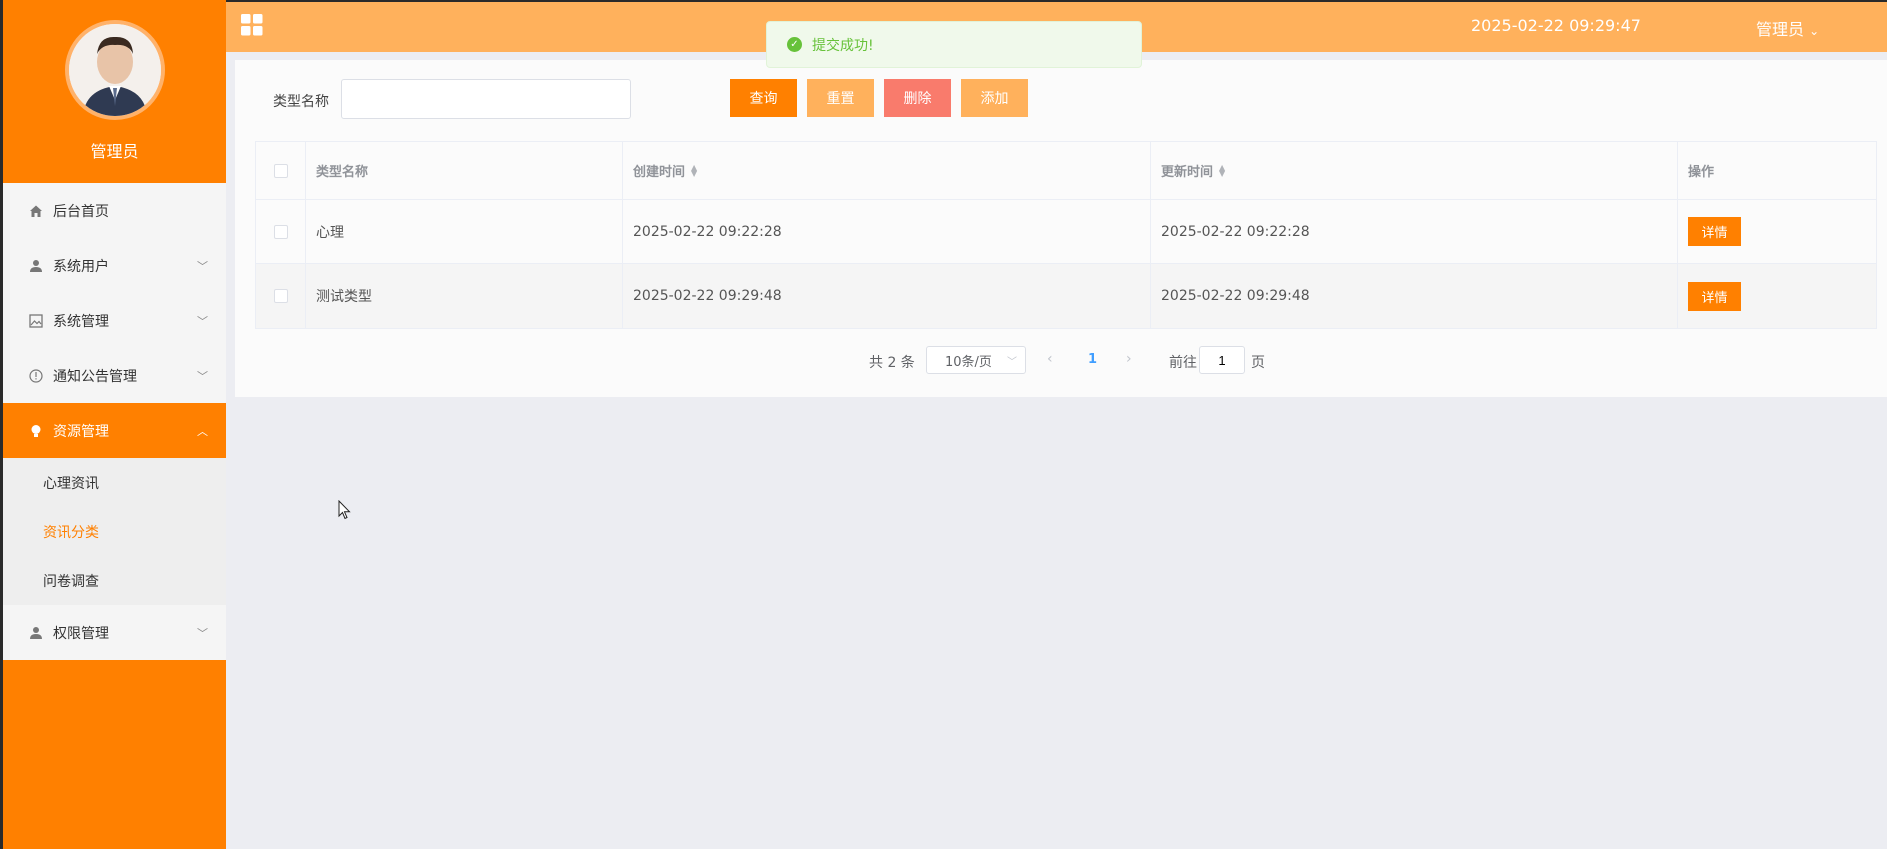 Image resolution: width=1887 pixels, height=849 pixels. What do you see at coordinates (887, 170) in the screenshot?
I see `column-header-created: 创建时间 ▲ ▼` at bounding box center [887, 170].